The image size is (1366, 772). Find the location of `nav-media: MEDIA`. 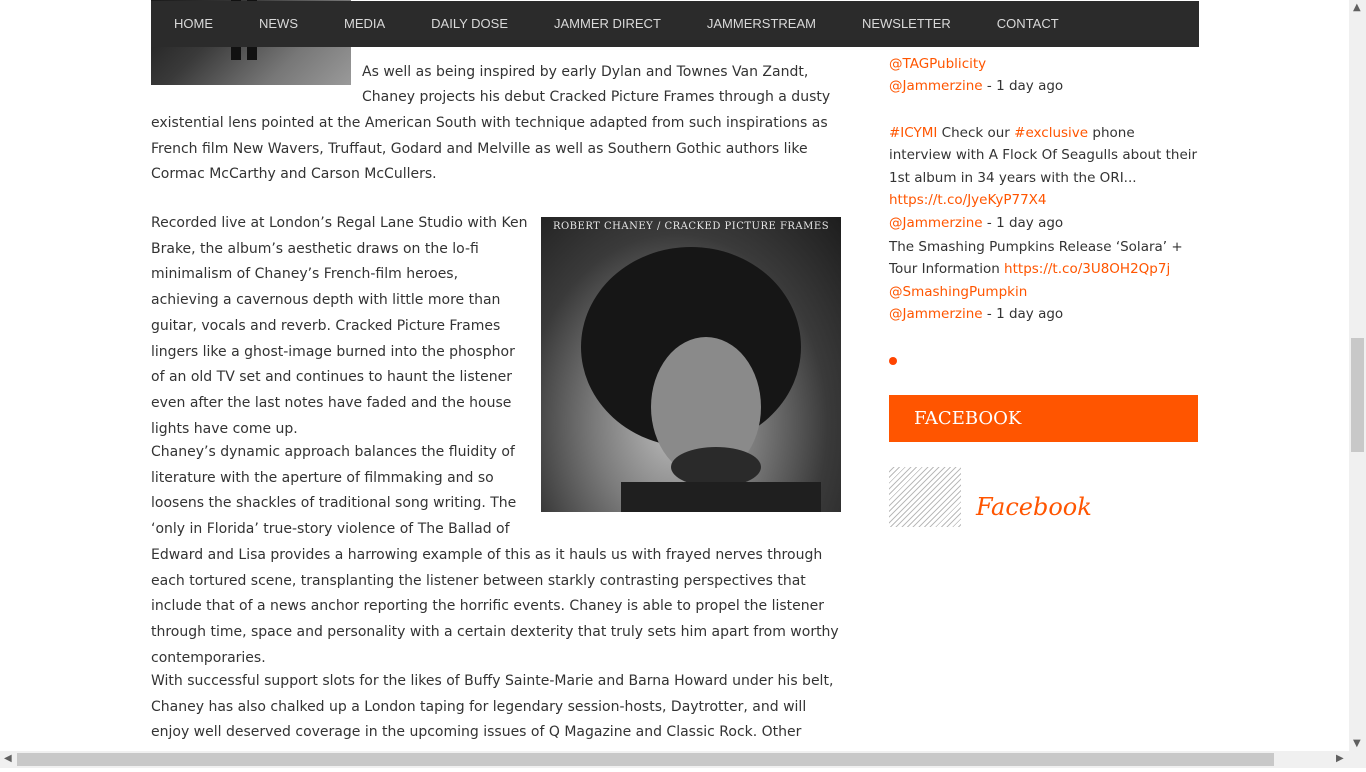

nav-media: MEDIA is located at coordinates (364, 24).